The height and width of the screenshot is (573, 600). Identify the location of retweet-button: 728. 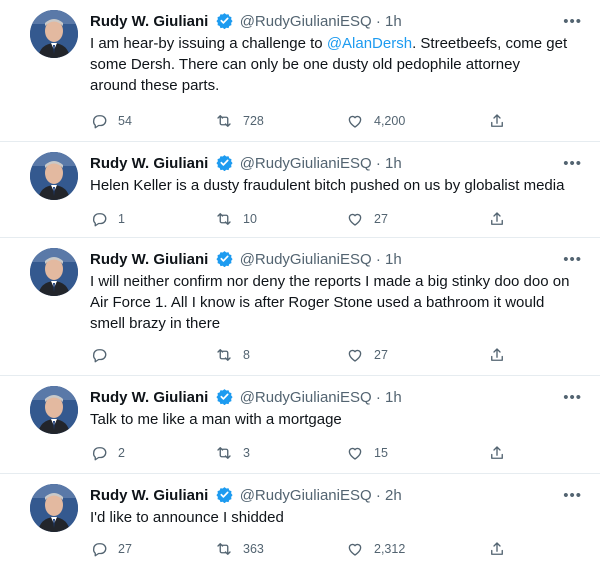
(239, 121).